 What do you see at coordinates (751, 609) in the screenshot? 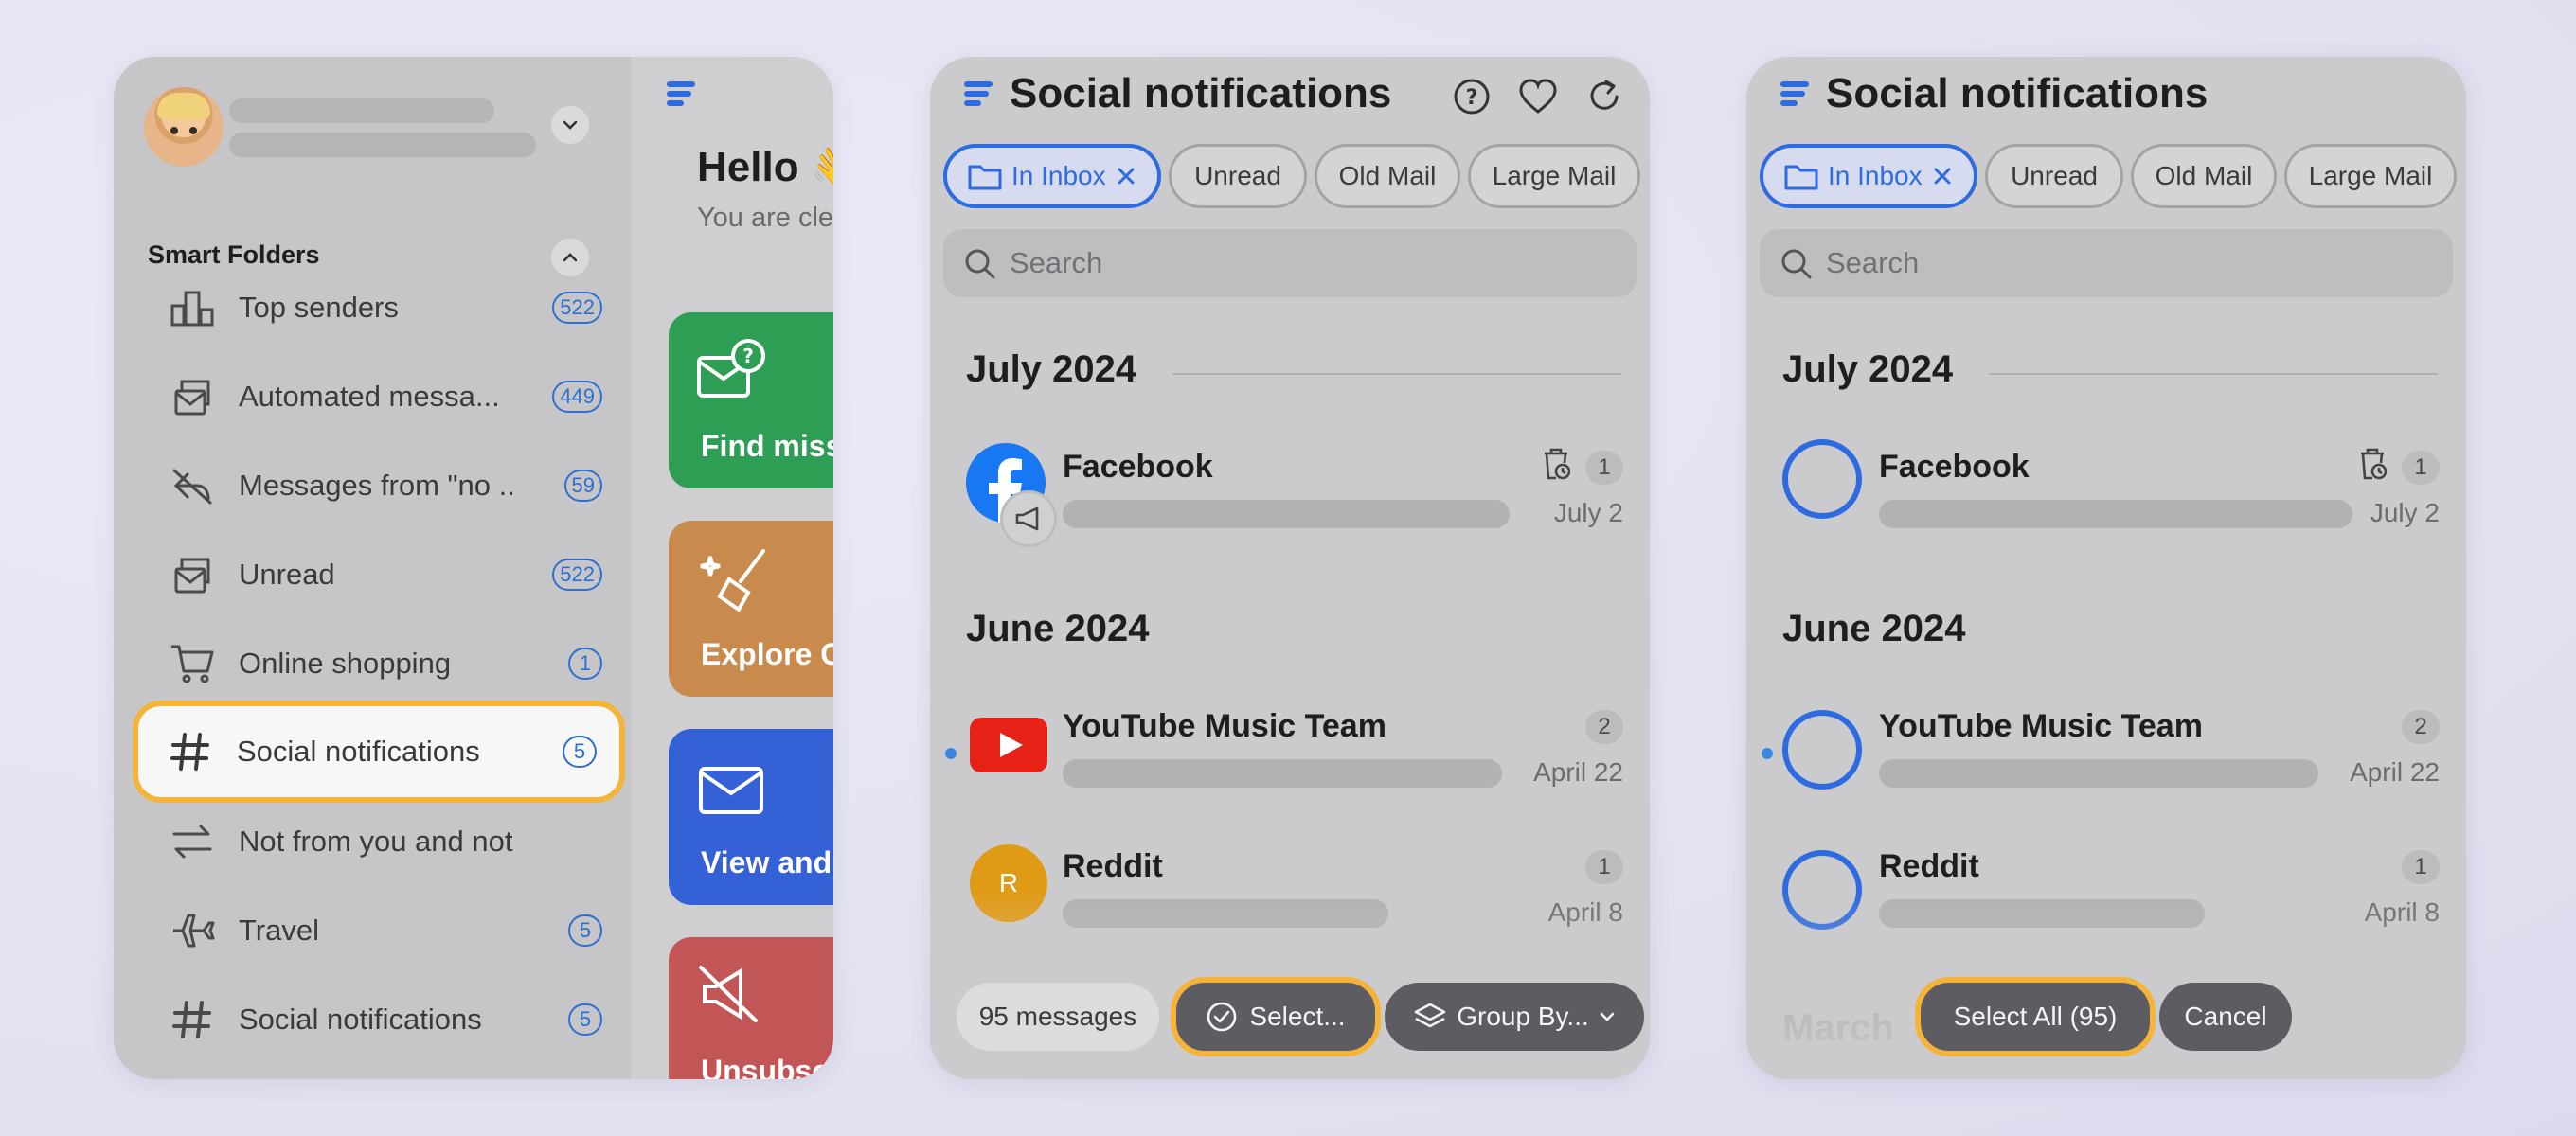
I see `explore-card: Explore C` at bounding box center [751, 609].